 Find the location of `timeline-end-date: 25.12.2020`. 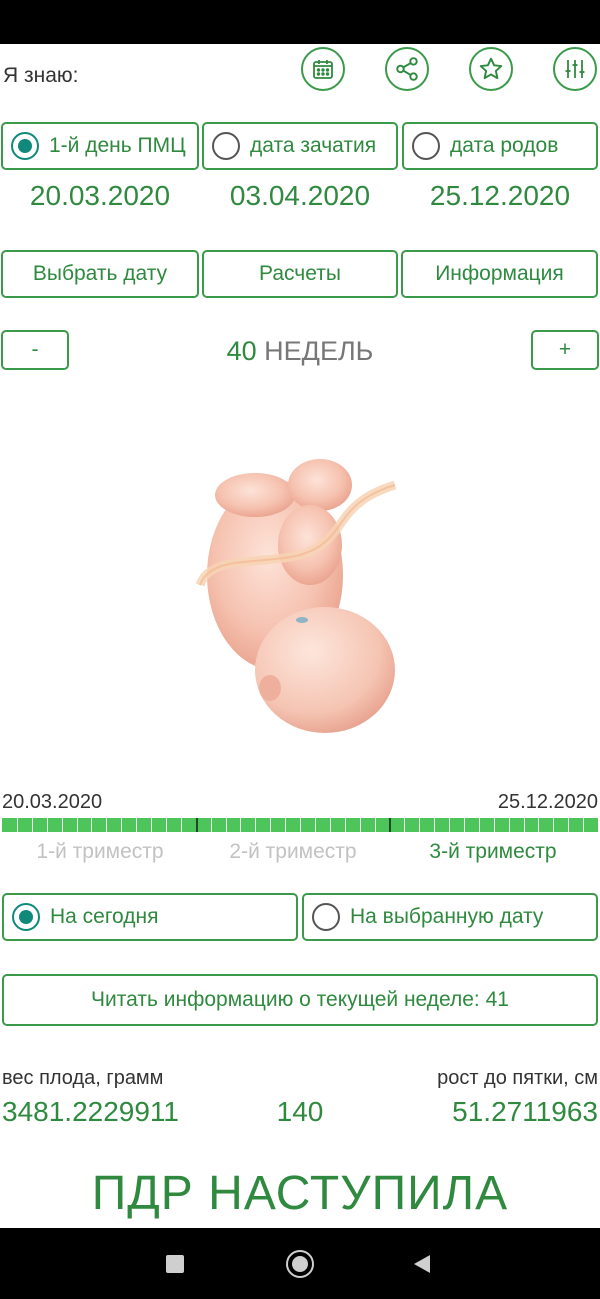

timeline-end-date: 25.12.2020 is located at coordinates (547, 802).